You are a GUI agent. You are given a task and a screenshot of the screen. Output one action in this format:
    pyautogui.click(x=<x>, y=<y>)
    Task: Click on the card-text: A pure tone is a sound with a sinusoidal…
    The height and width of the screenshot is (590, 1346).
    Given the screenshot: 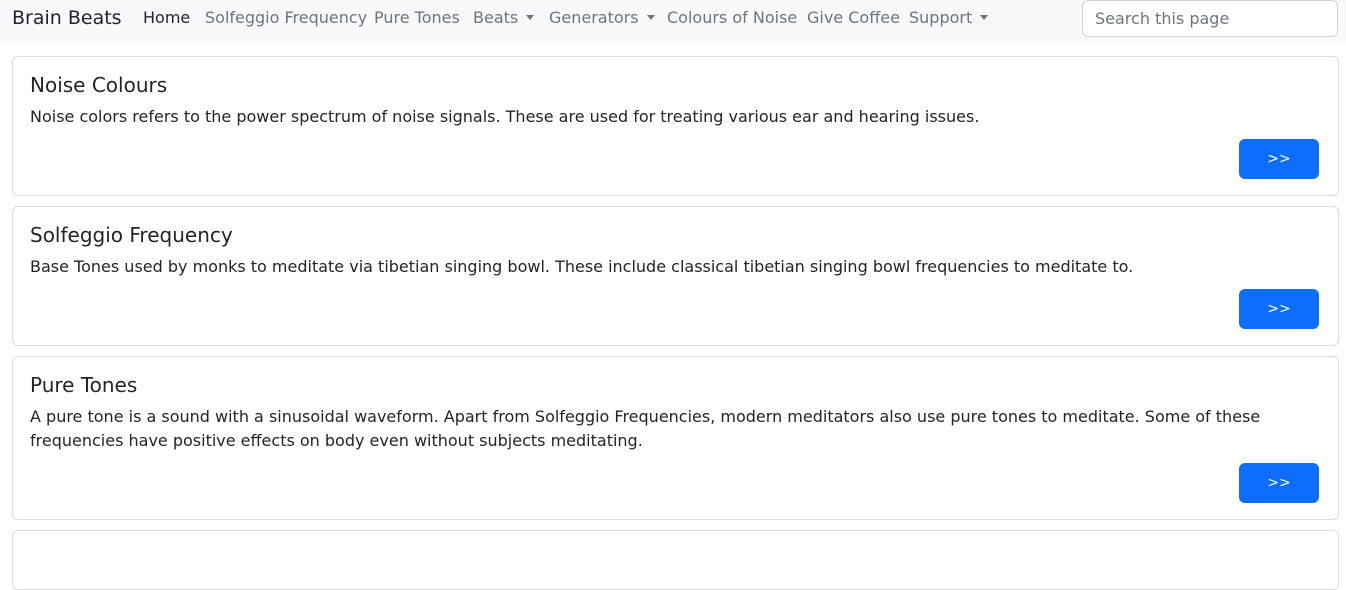 What is the action you would take?
    pyautogui.click(x=645, y=428)
    